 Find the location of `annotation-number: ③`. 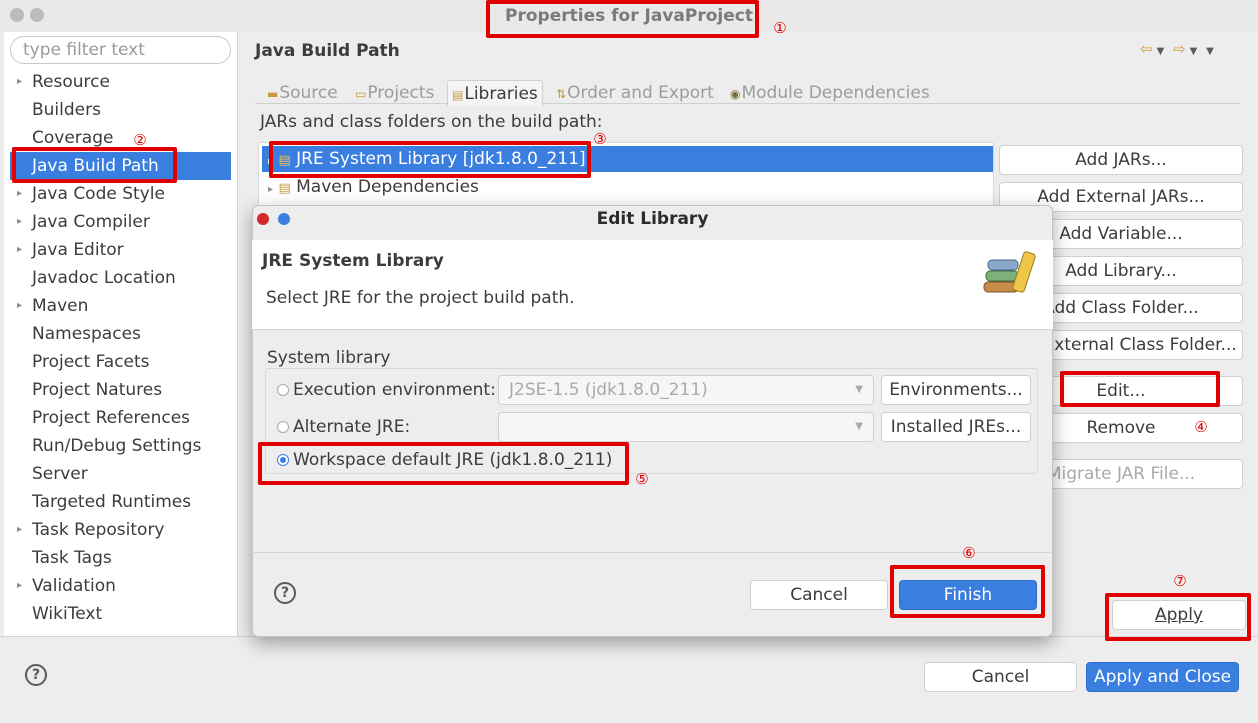

annotation-number: ③ is located at coordinates (600, 139).